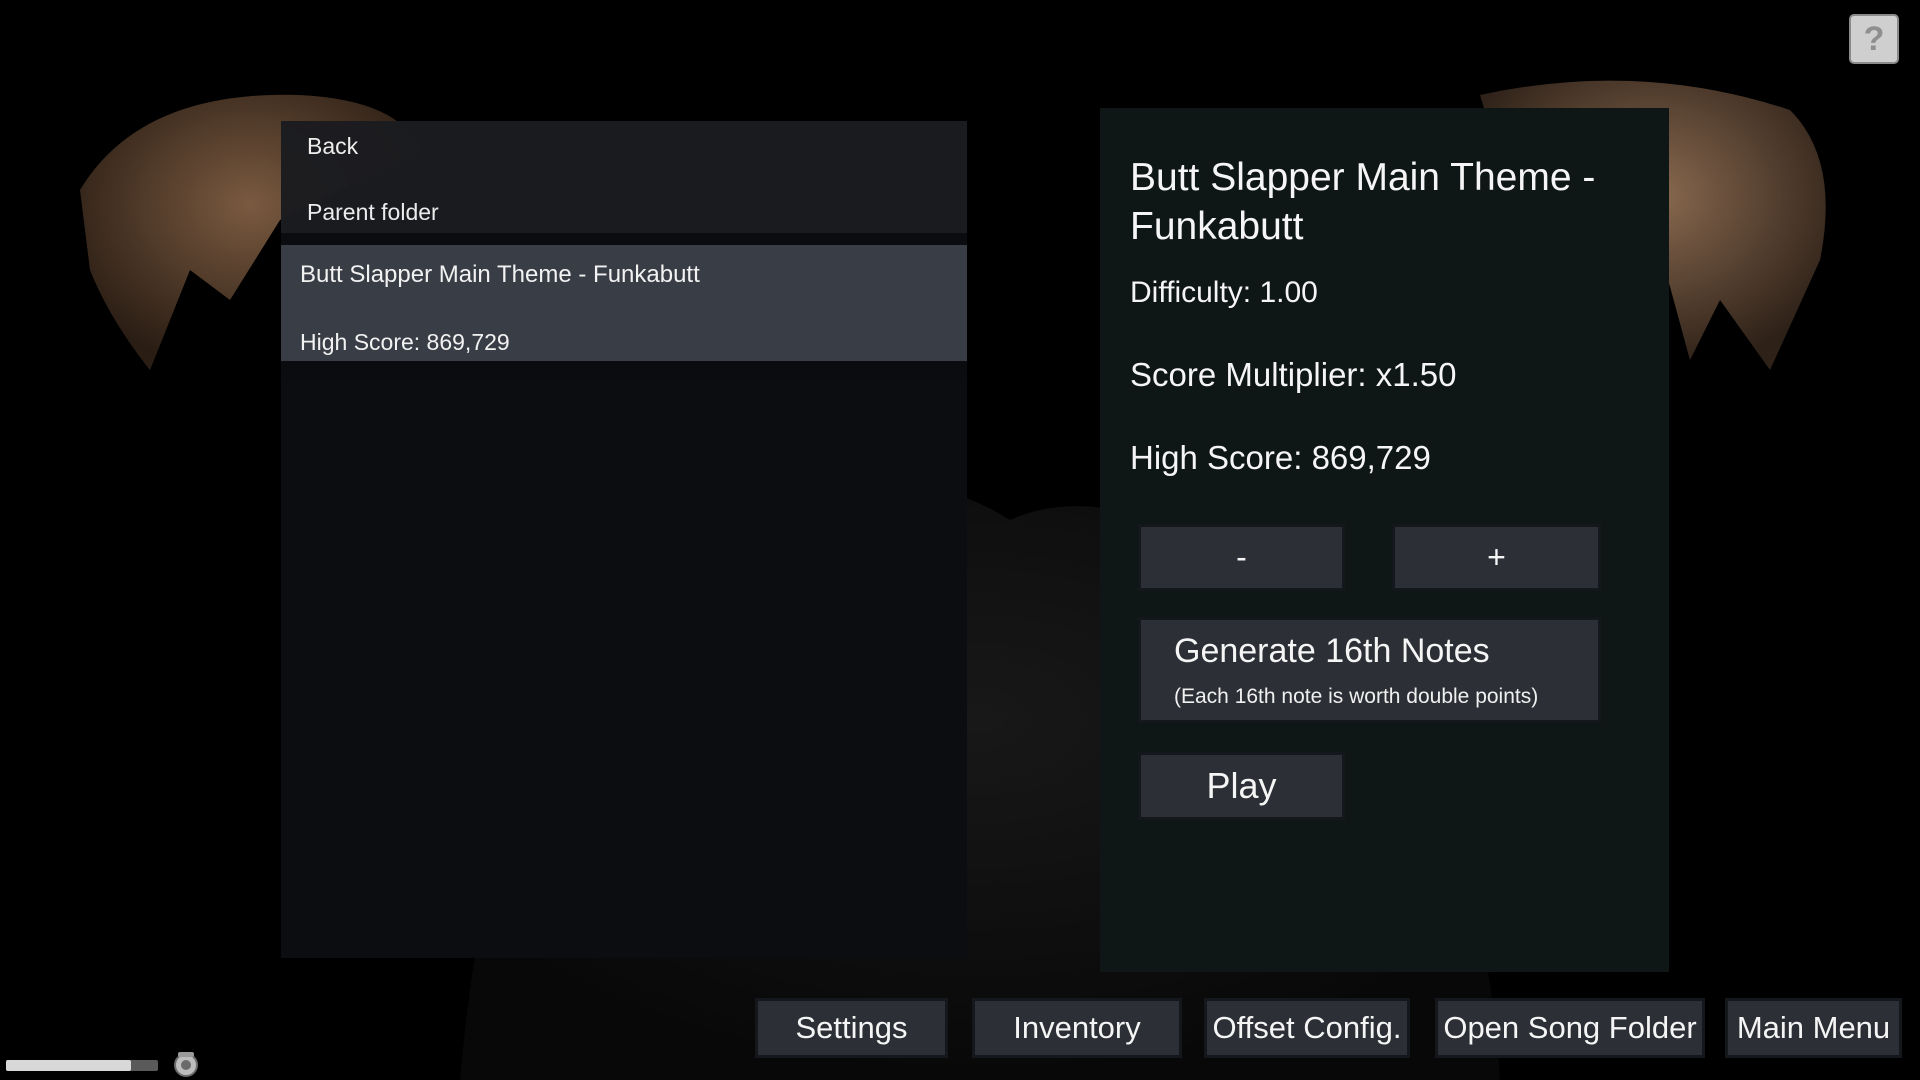 This screenshot has height=1080, width=1920. I want to click on volume-slider-fill, so click(68, 1065).